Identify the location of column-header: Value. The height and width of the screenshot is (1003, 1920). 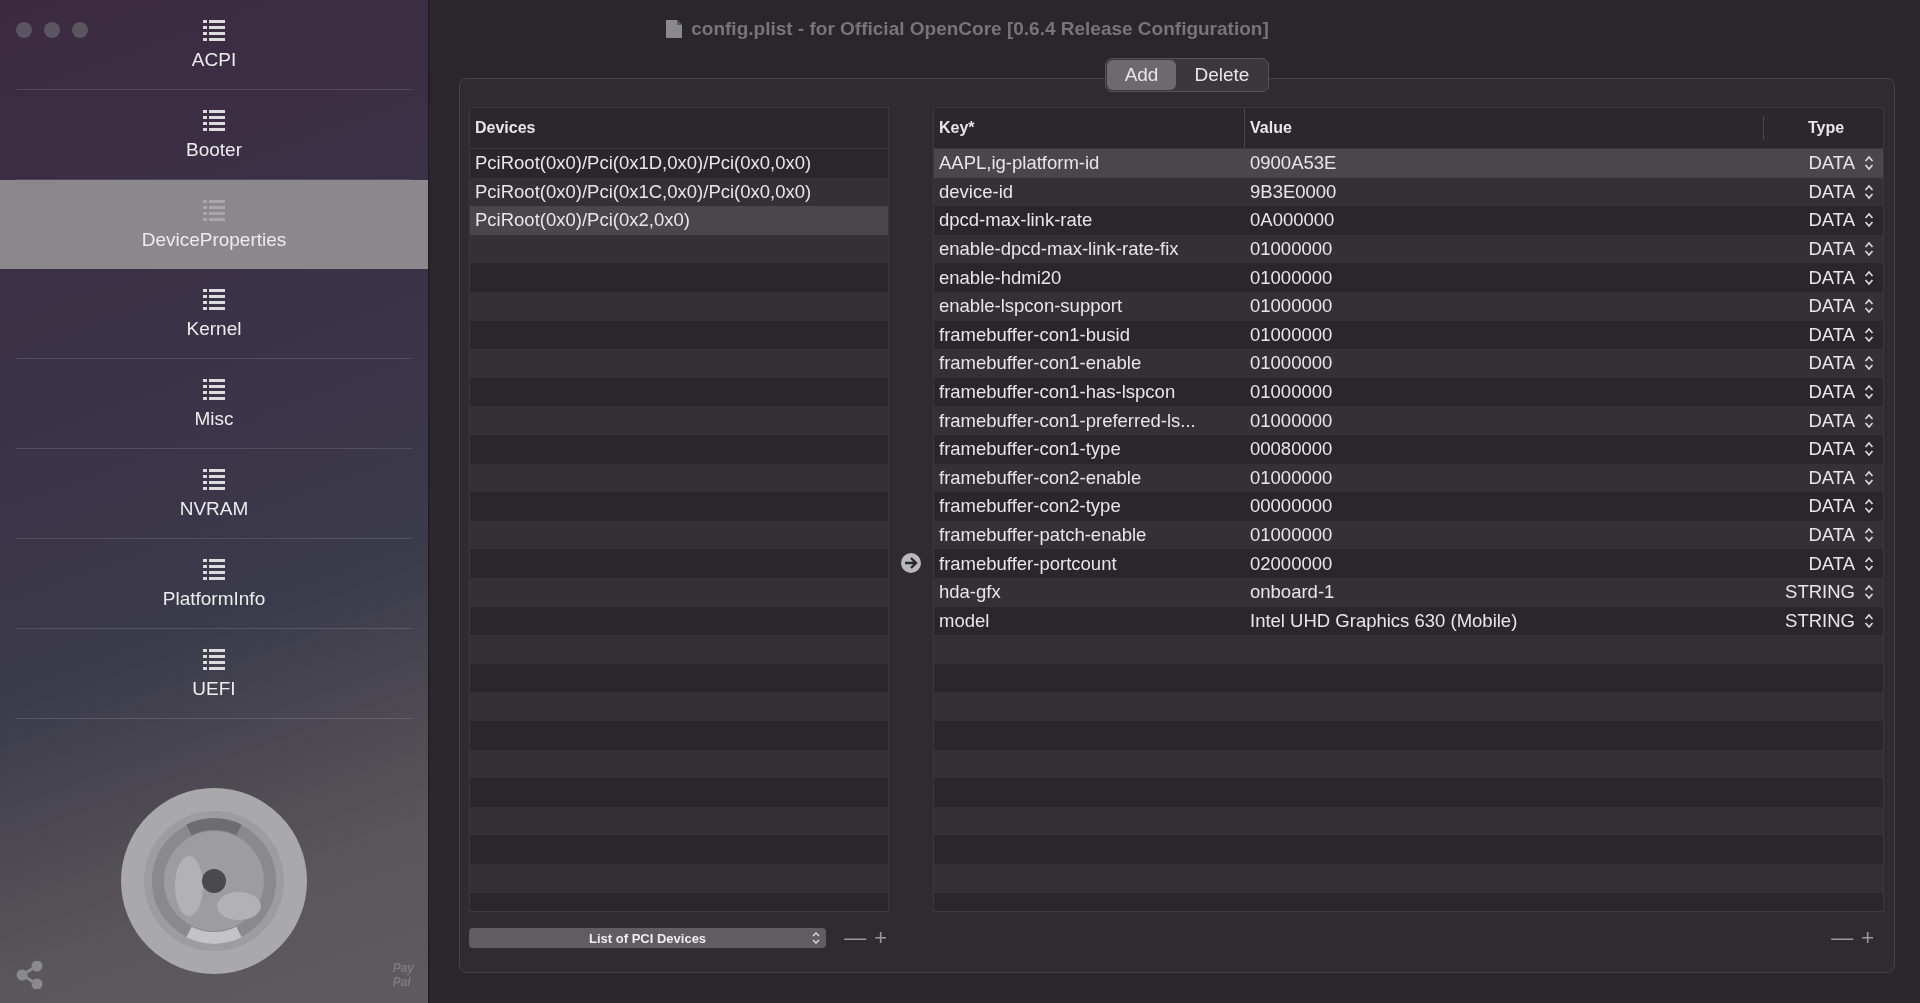
(1503, 128).